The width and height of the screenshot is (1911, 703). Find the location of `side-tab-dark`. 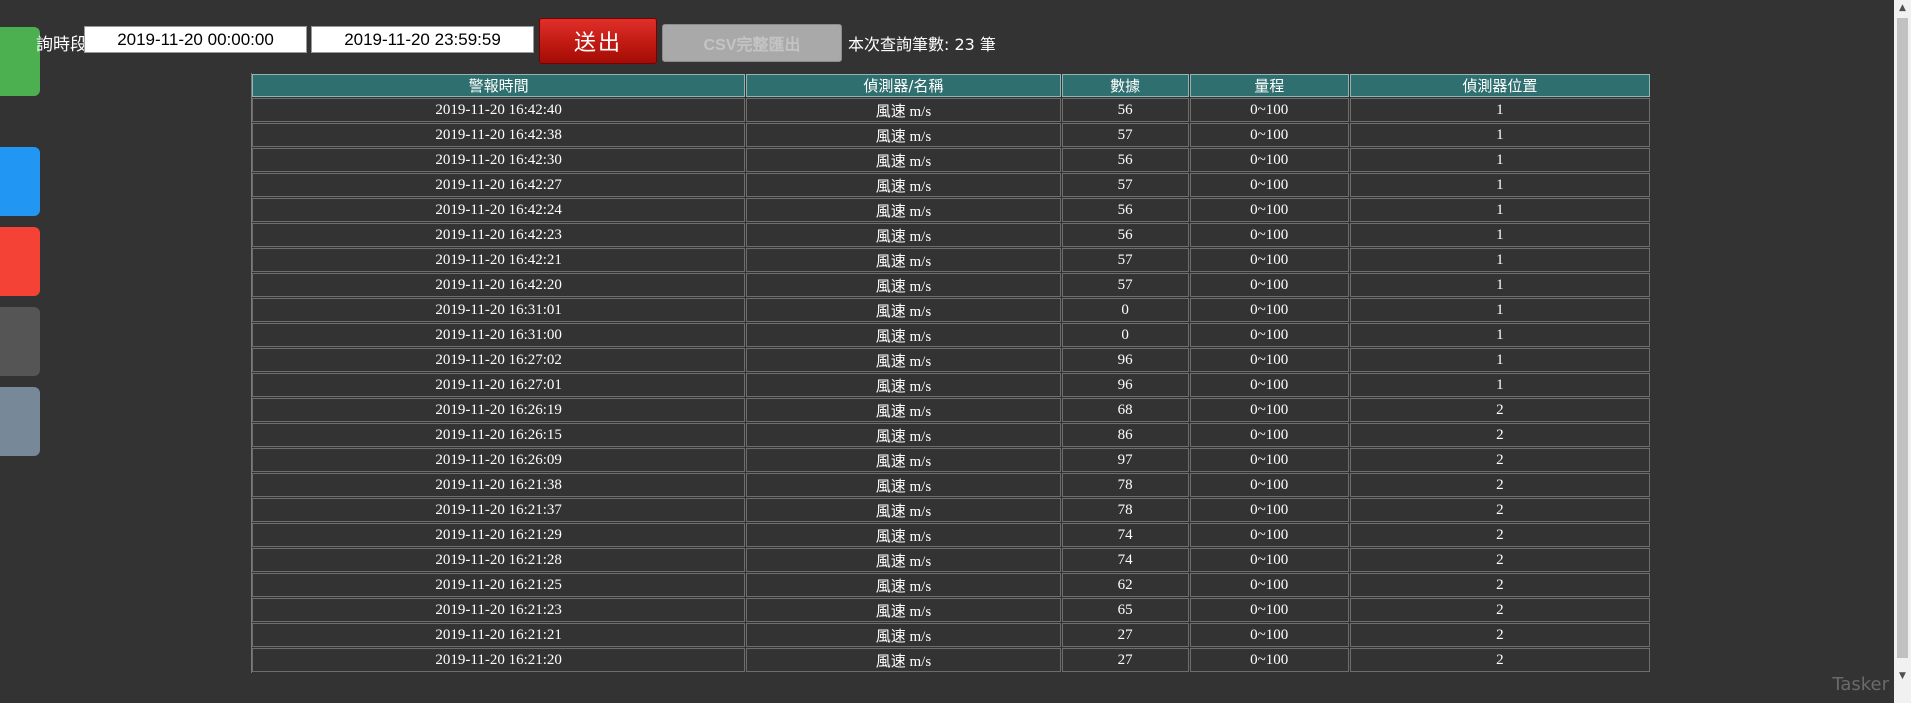

side-tab-dark is located at coordinates (20, 341).